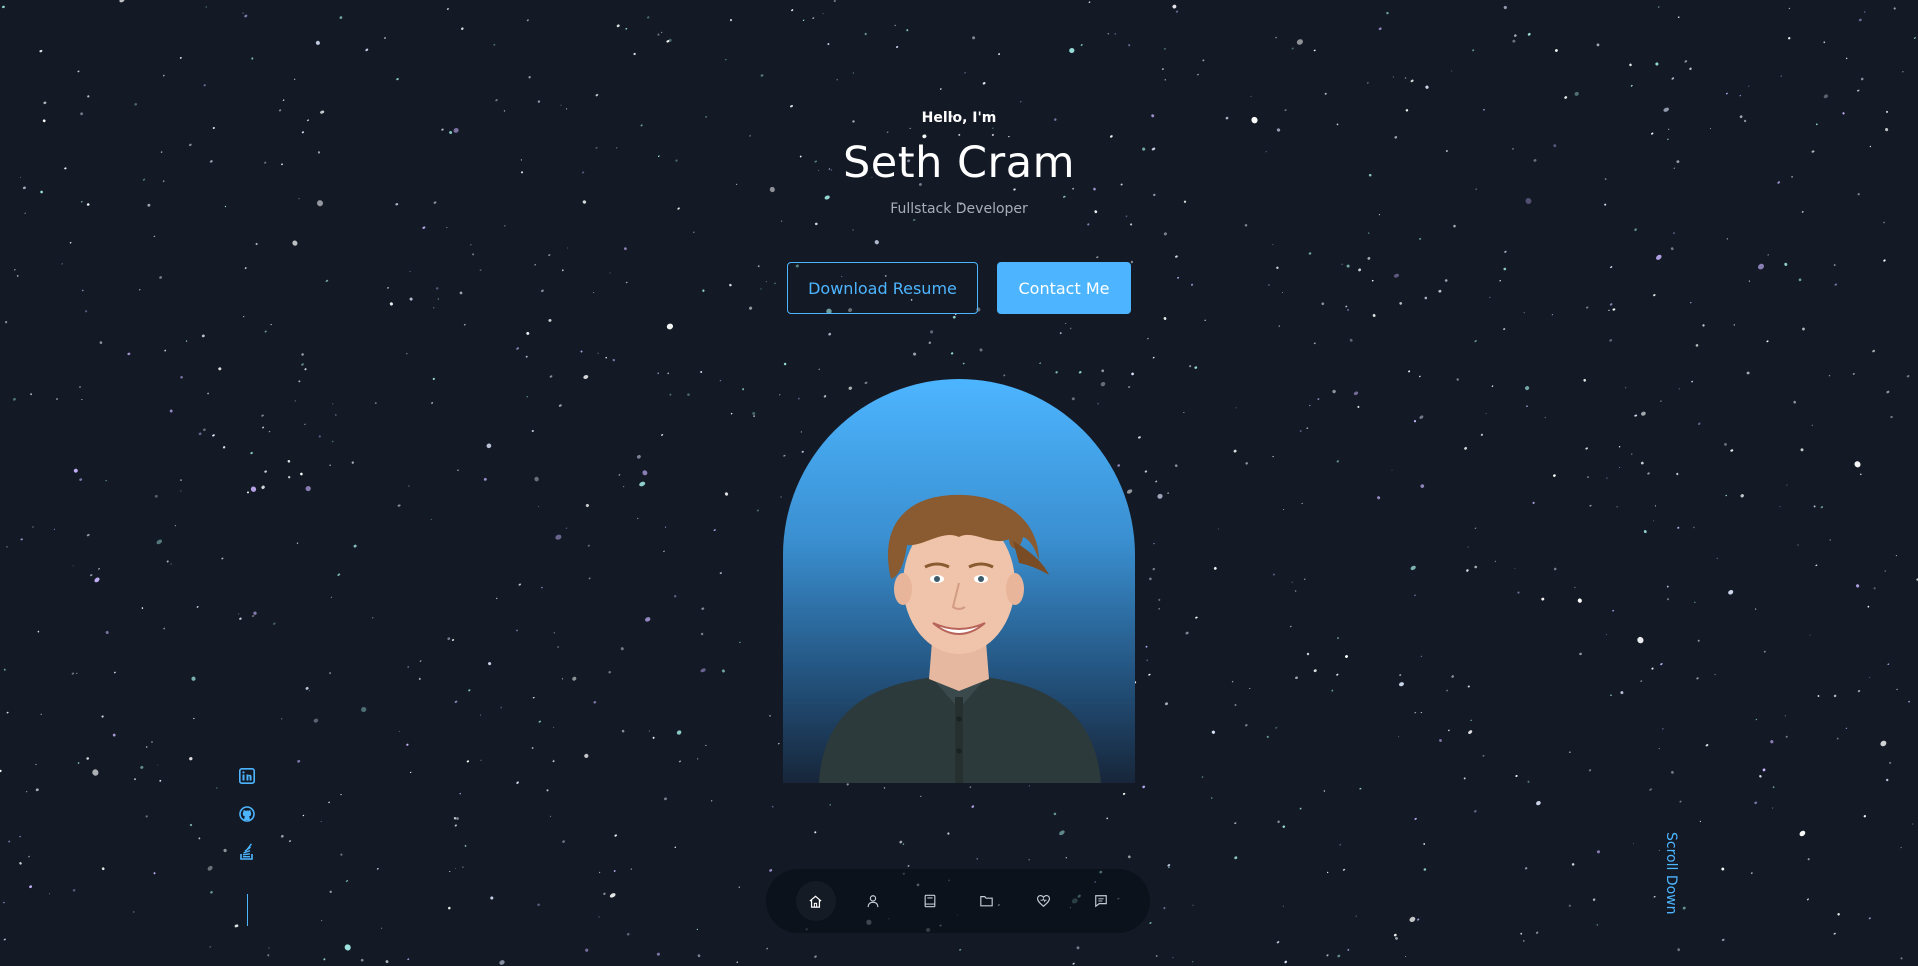 The width and height of the screenshot is (1918, 966). What do you see at coordinates (247, 910) in the screenshot?
I see `social-divider-line` at bounding box center [247, 910].